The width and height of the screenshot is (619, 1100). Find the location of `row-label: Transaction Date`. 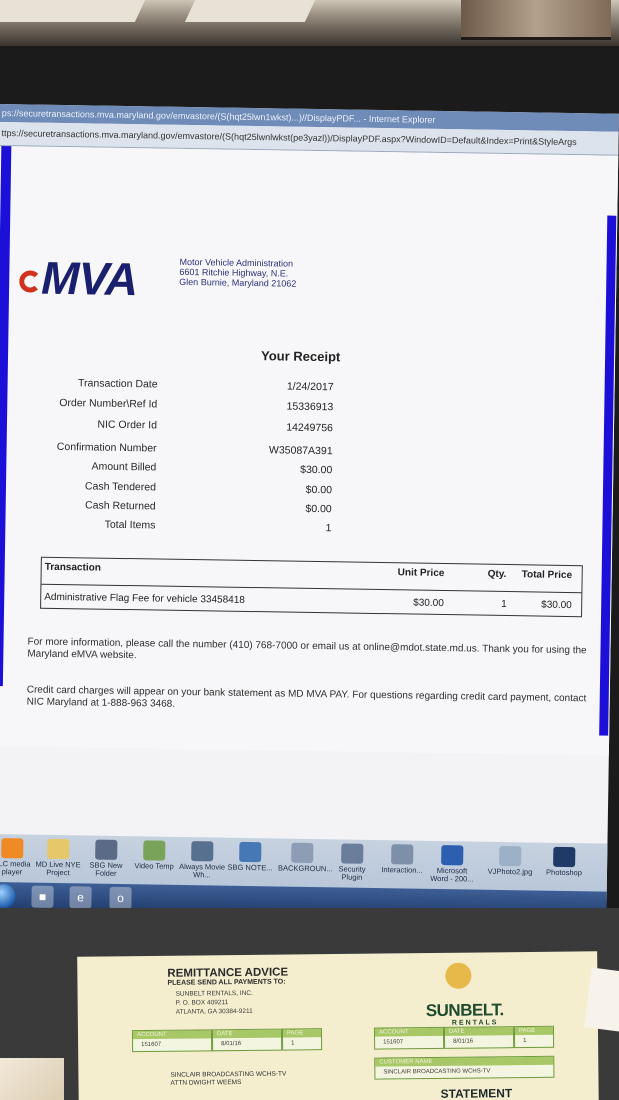

row-label: Transaction Date is located at coordinates (117, 384).